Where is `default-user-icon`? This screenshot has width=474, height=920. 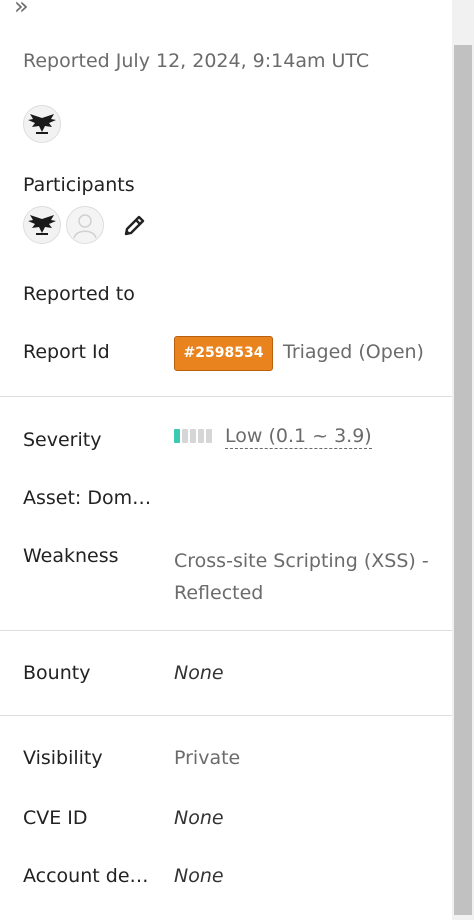 default-user-icon is located at coordinates (85, 225).